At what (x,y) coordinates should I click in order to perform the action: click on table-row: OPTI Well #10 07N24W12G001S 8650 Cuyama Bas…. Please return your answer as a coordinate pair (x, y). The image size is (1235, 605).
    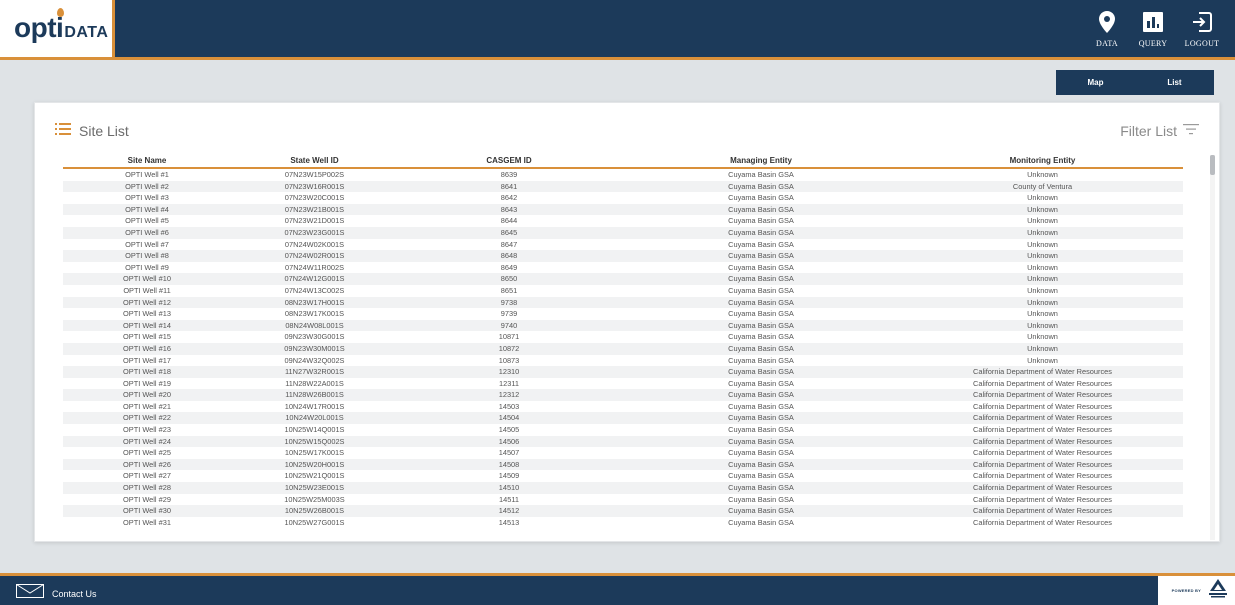
    Looking at the image, I should click on (623, 279).